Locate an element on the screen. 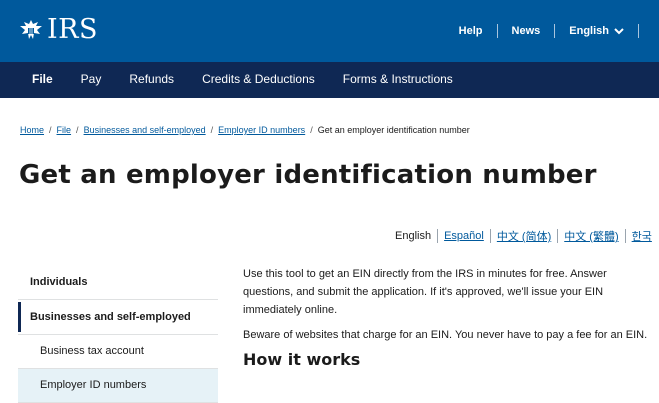  sidebar-item-employer-id-numbers: Employer ID numbers is located at coordinates (118, 386).